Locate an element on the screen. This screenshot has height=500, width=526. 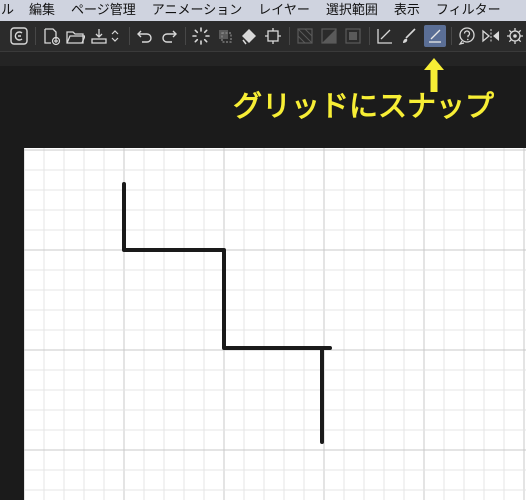
grid-pattern-icon is located at coordinates (305, 36).